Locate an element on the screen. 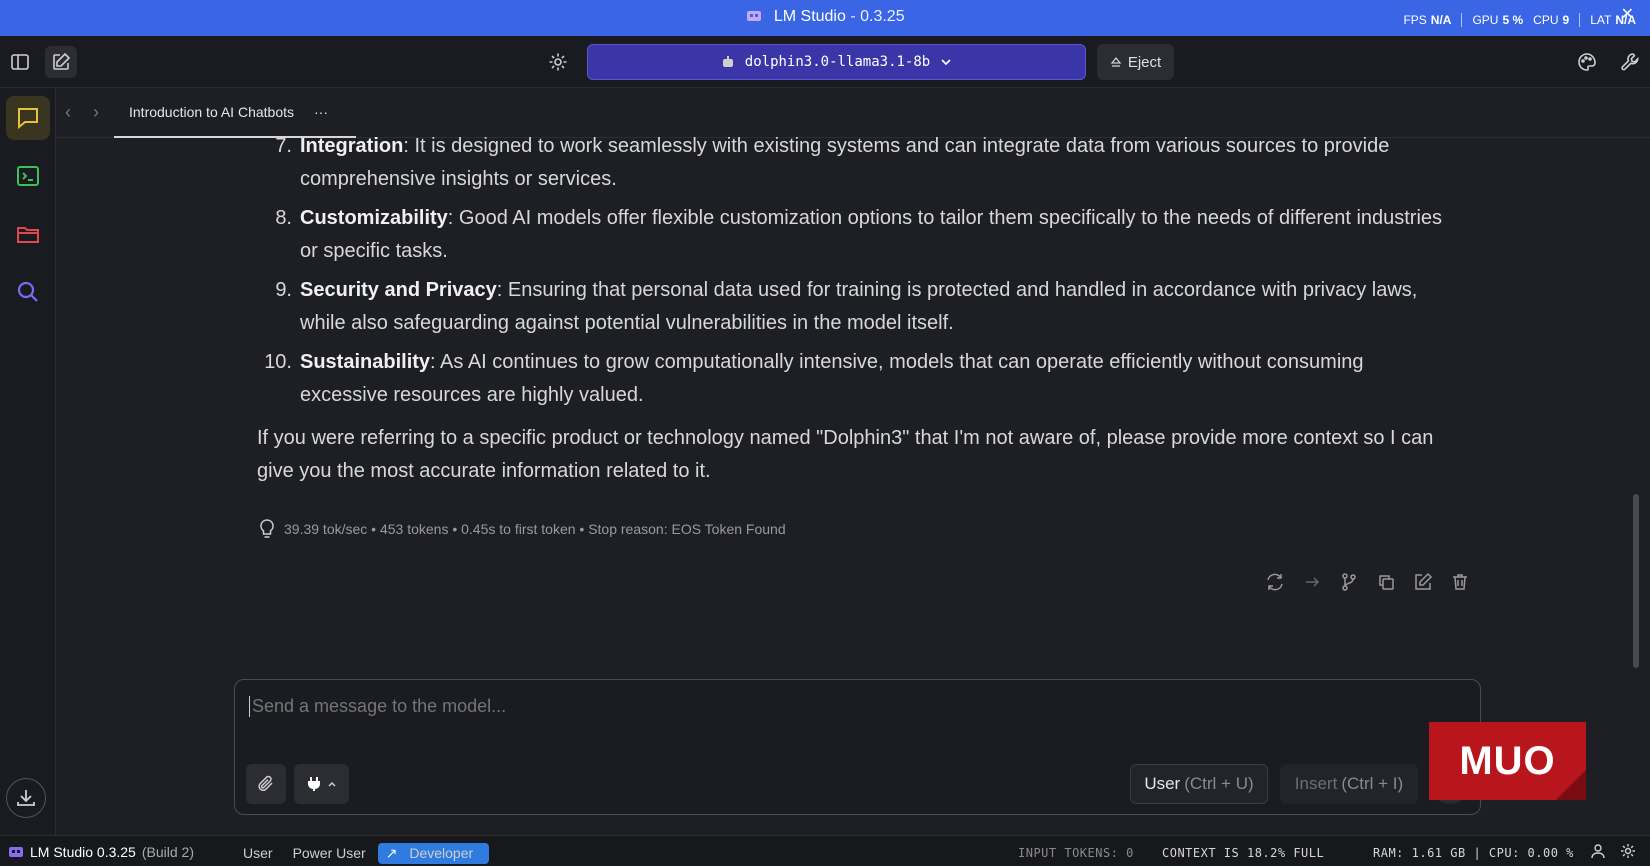  settings-gear-icon is located at coordinates (1628, 852).